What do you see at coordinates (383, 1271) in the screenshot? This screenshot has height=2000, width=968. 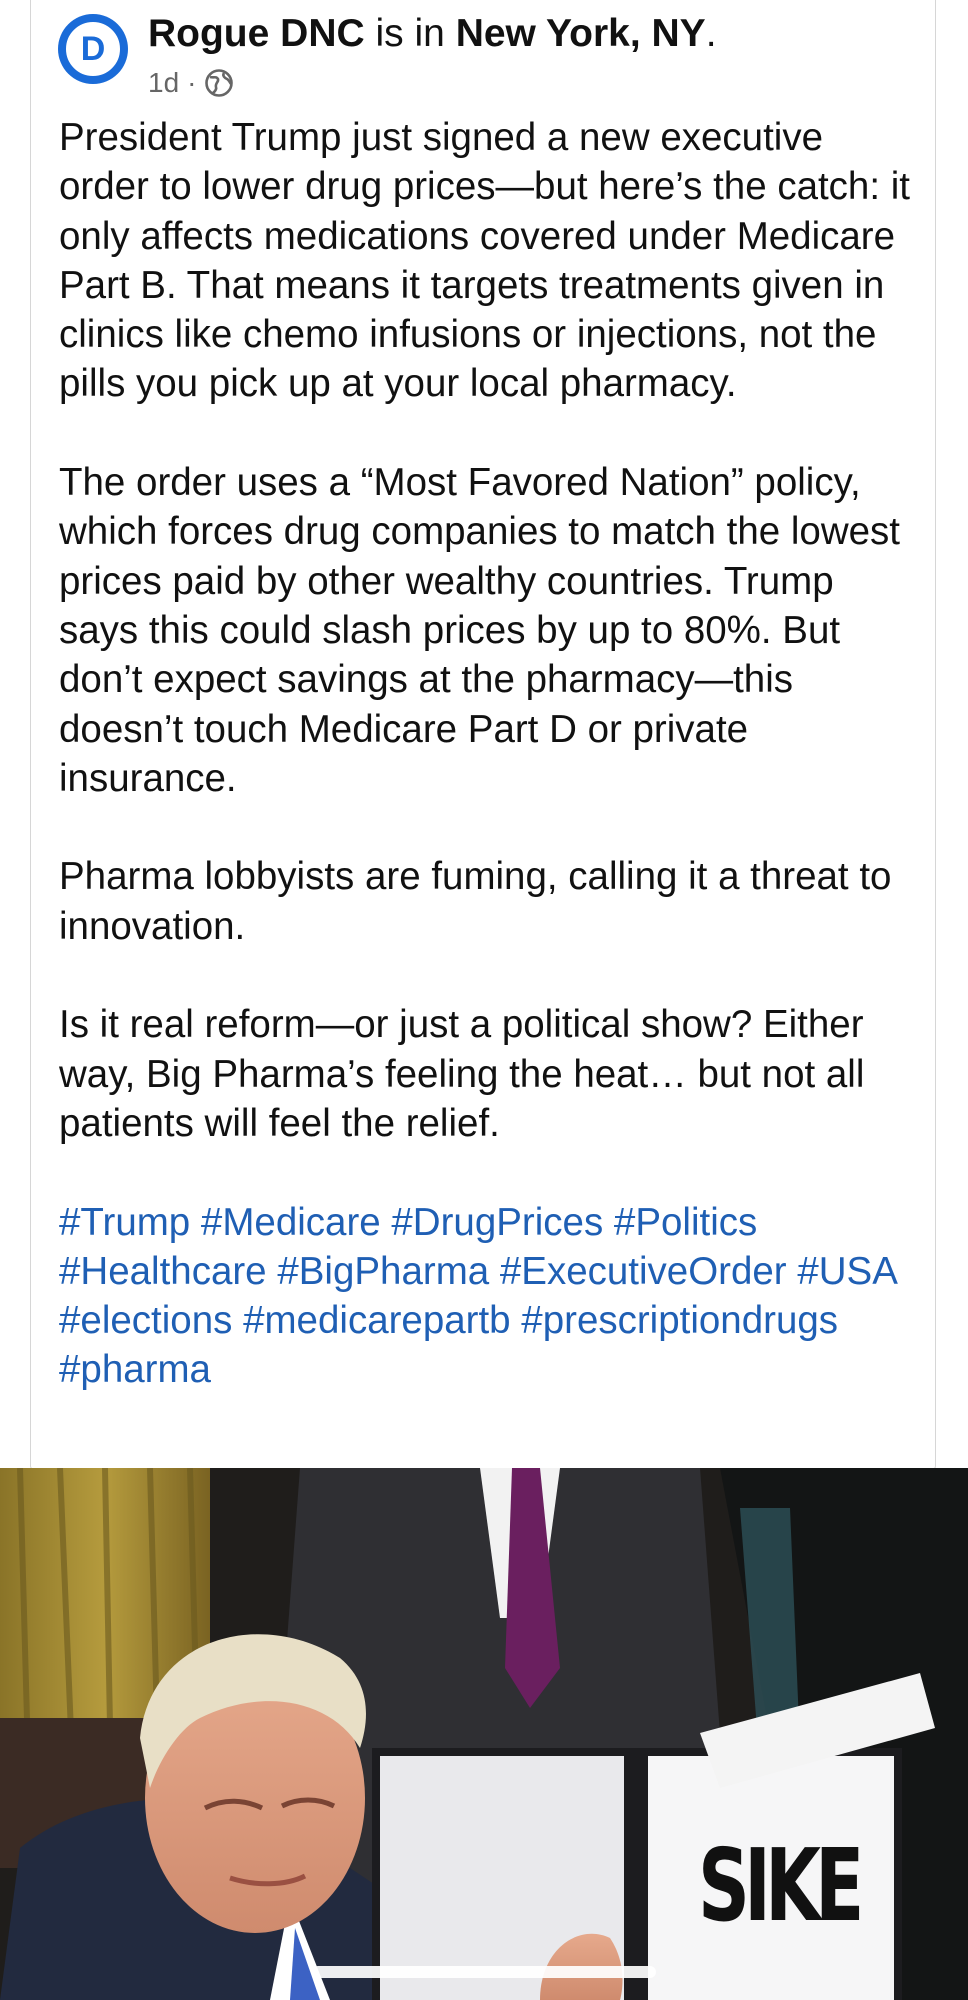 I see `hashtag-link: #BigPharma` at bounding box center [383, 1271].